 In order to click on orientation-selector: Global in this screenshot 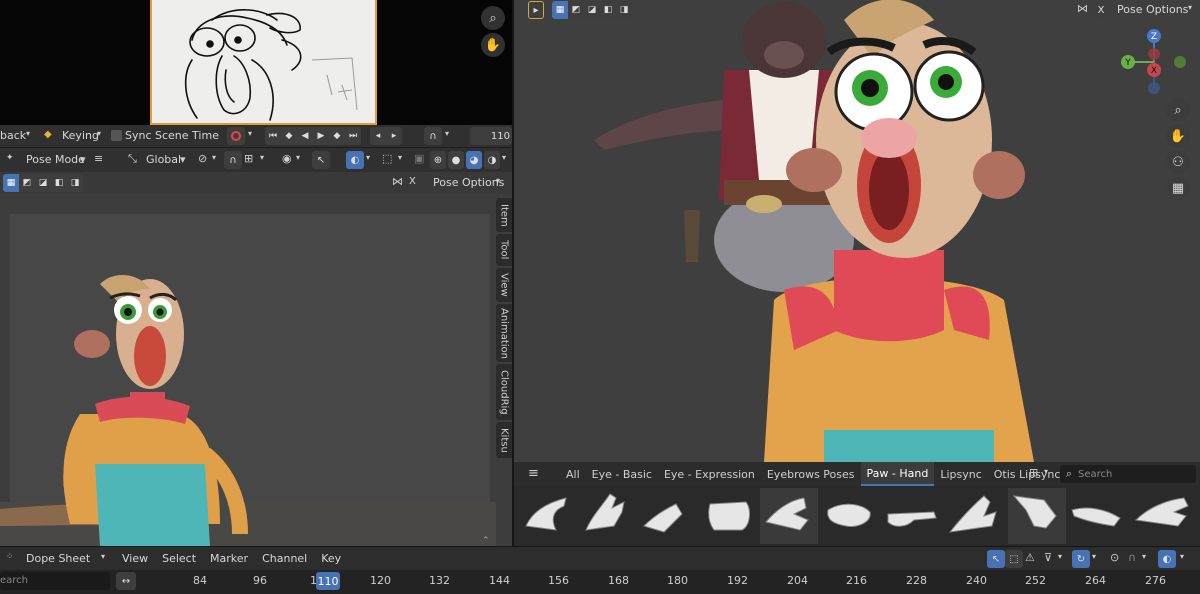, I will do `click(163, 159)`.